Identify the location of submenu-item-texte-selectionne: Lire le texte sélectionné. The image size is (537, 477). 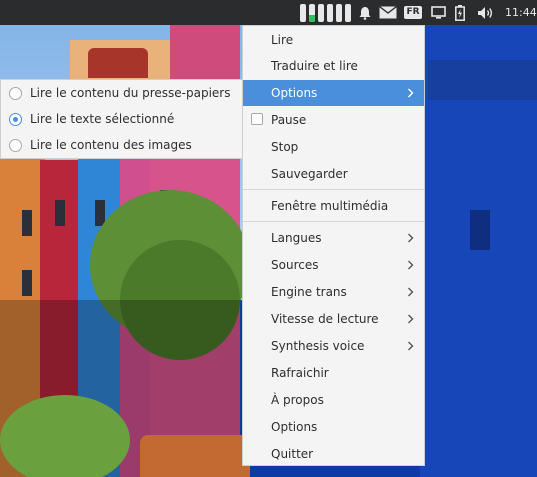
(121, 119).